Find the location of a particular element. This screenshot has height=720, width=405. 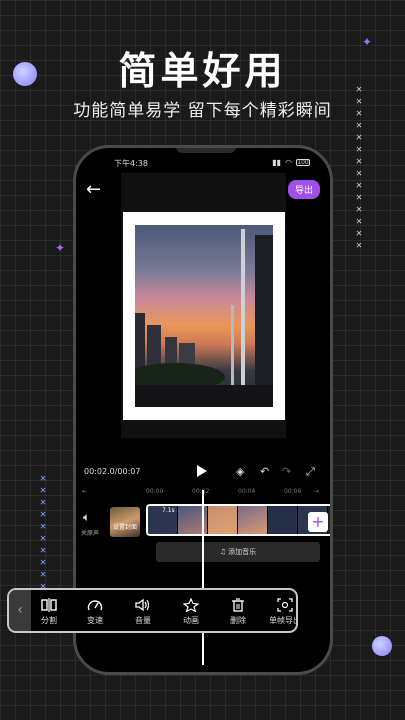

set-cover-button: 设置封面 is located at coordinates (125, 522).